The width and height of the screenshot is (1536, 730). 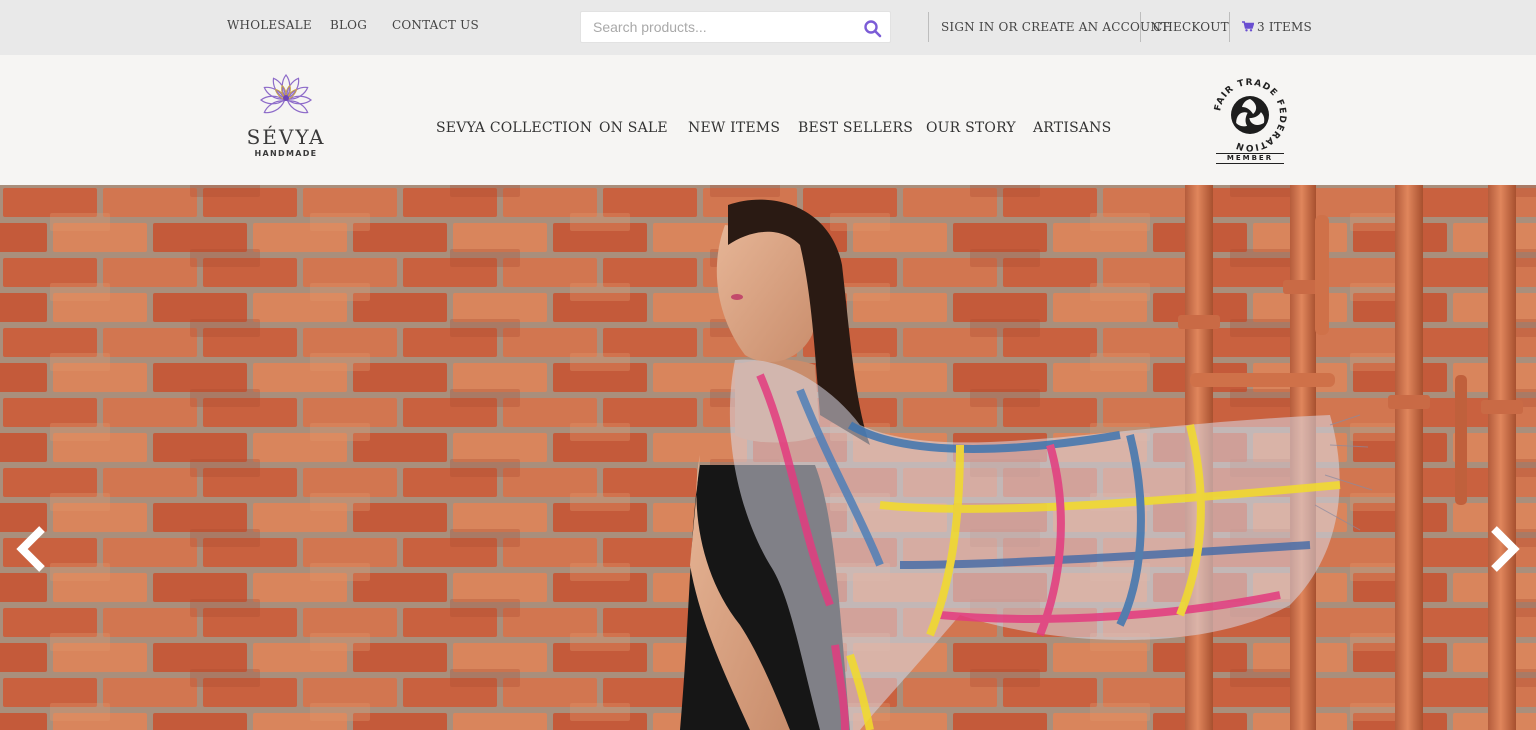 I want to click on chevron-right-icon, so click(x=1505, y=549).